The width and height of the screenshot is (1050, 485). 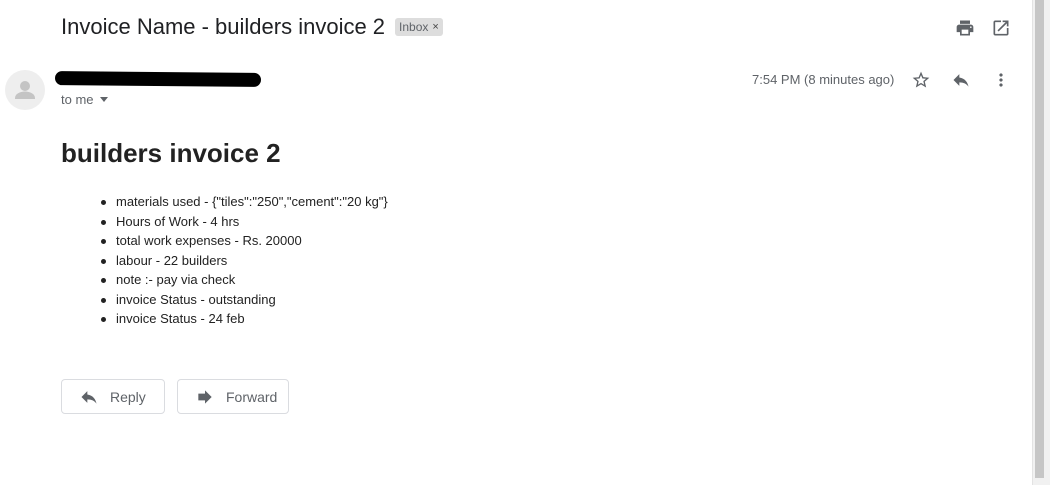 What do you see at coordinates (171, 153) in the screenshot?
I see `email-body-title: builders invoice 2` at bounding box center [171, 153].